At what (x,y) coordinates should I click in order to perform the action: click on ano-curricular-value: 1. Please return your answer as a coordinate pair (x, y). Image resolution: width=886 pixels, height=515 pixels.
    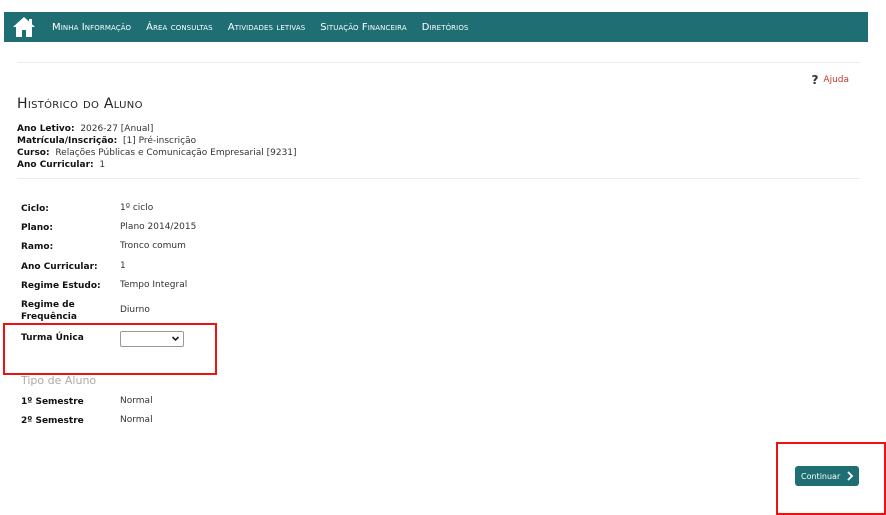
    Looking at the image, I should click on (102, 165).